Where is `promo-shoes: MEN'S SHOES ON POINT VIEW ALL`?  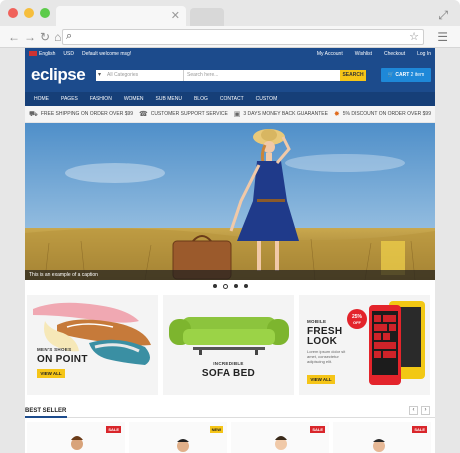
promo-shoes: MEN'S SHOES ON POINT VIEW ALL is located at coordinates (92, 345).